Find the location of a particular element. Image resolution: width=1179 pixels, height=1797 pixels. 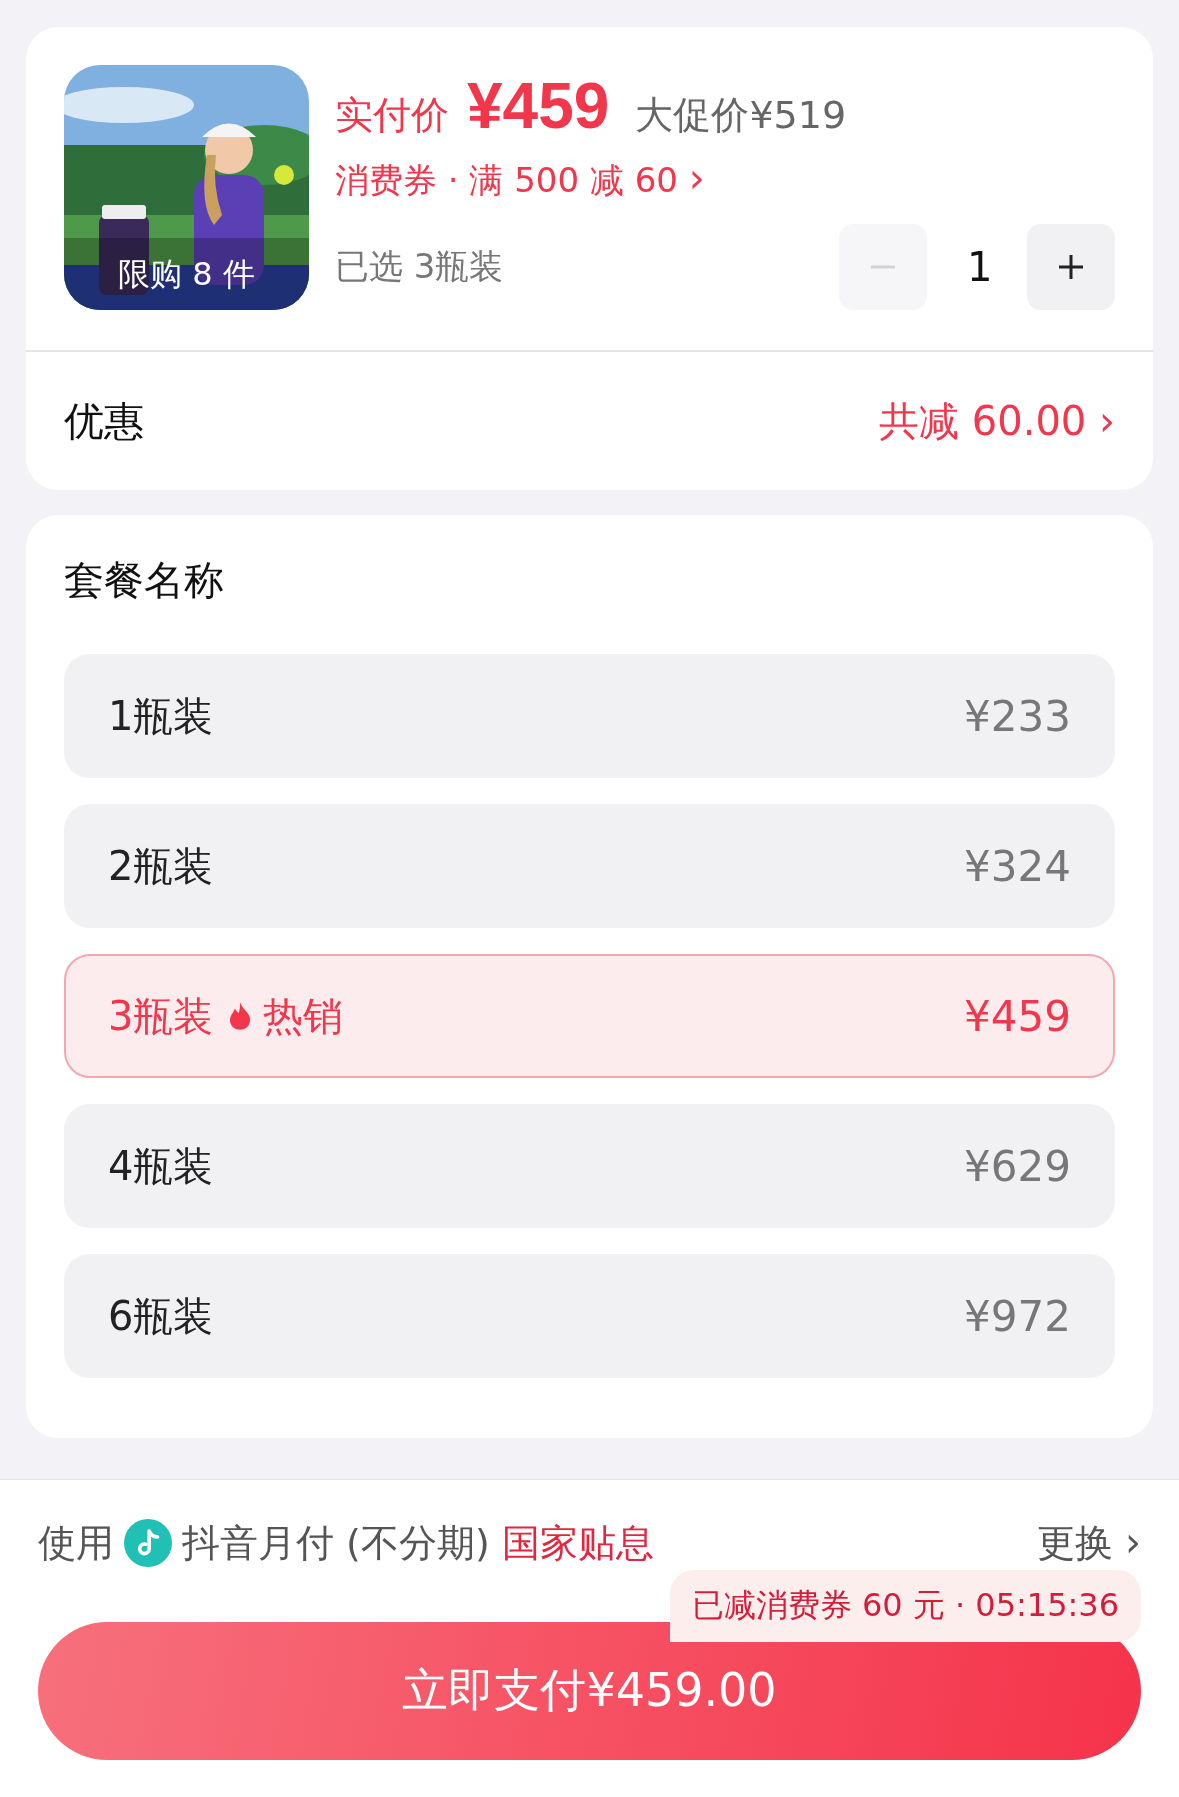

option-price: ¥233 is located at coordinates (1017, 716).